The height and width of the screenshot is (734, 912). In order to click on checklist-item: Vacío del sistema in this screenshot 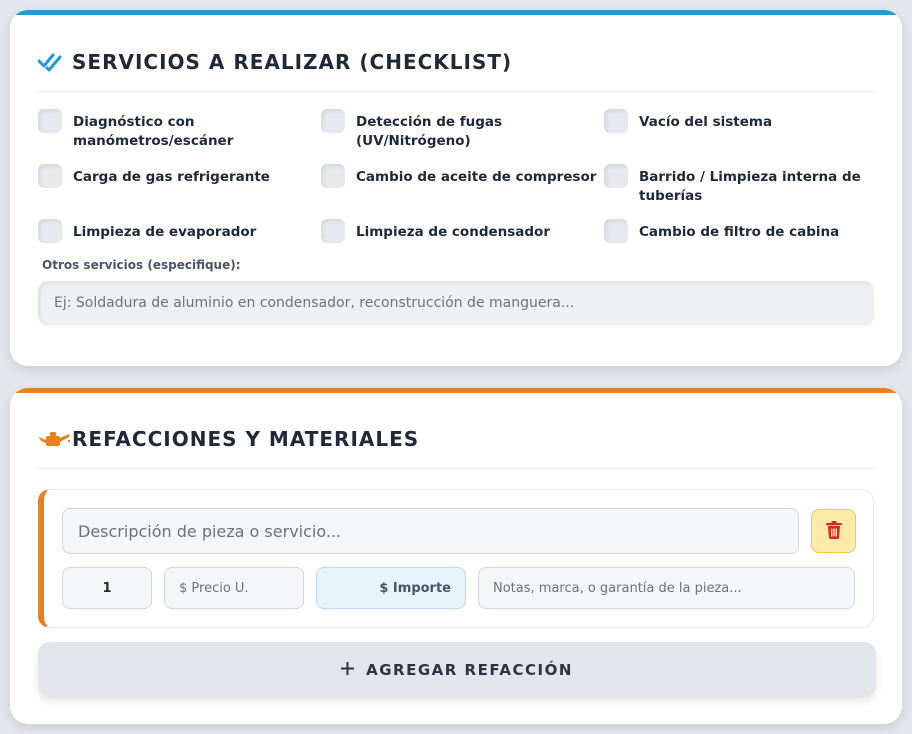, I will do `click(741, 135)`.